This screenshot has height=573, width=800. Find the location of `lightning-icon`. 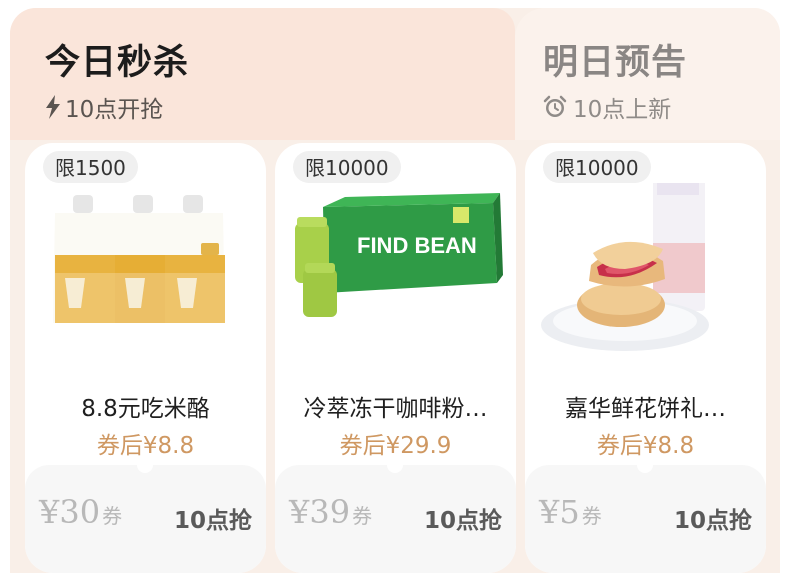

lightning-icon is located at coordinates (53, 107).